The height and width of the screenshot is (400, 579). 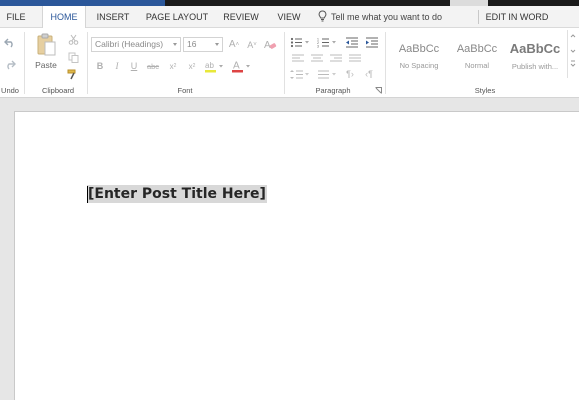 What do you see at coordinates (355, 58) in the screenshot?
I see `justify-icon` at bounding box center [355, 58].